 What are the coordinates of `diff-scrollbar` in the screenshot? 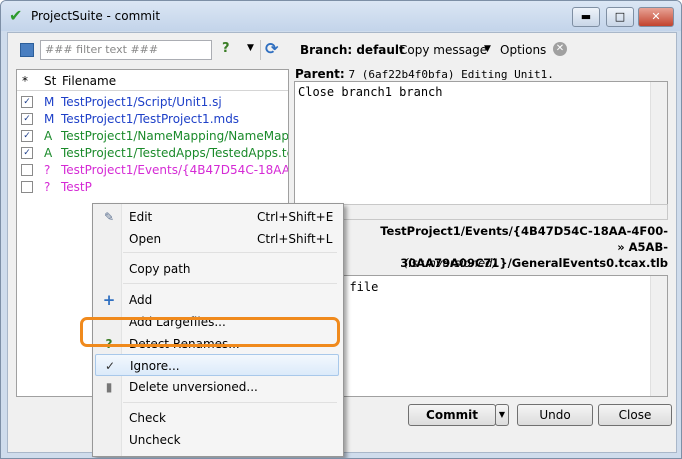 It's located at (658, 336).